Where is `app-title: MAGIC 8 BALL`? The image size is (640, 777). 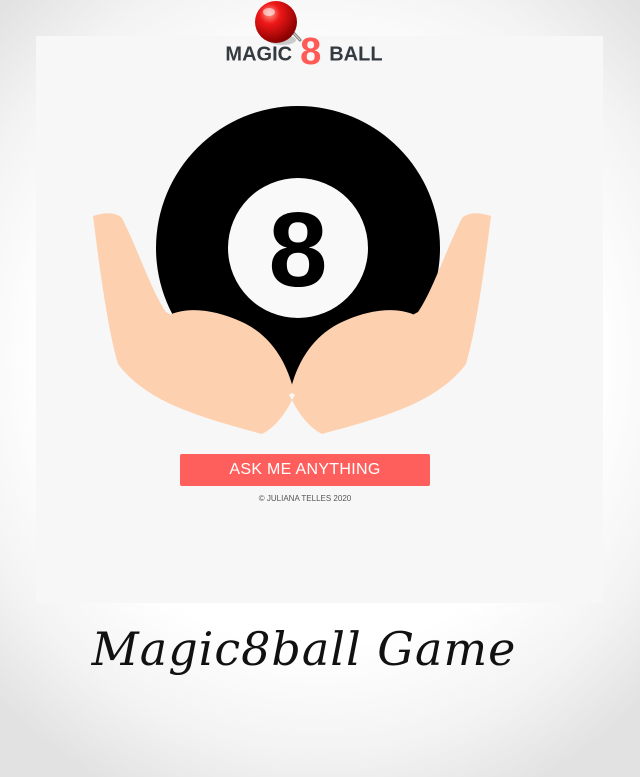
app-title: MAGIC 8 BALL is located at coordinates (304, 52).